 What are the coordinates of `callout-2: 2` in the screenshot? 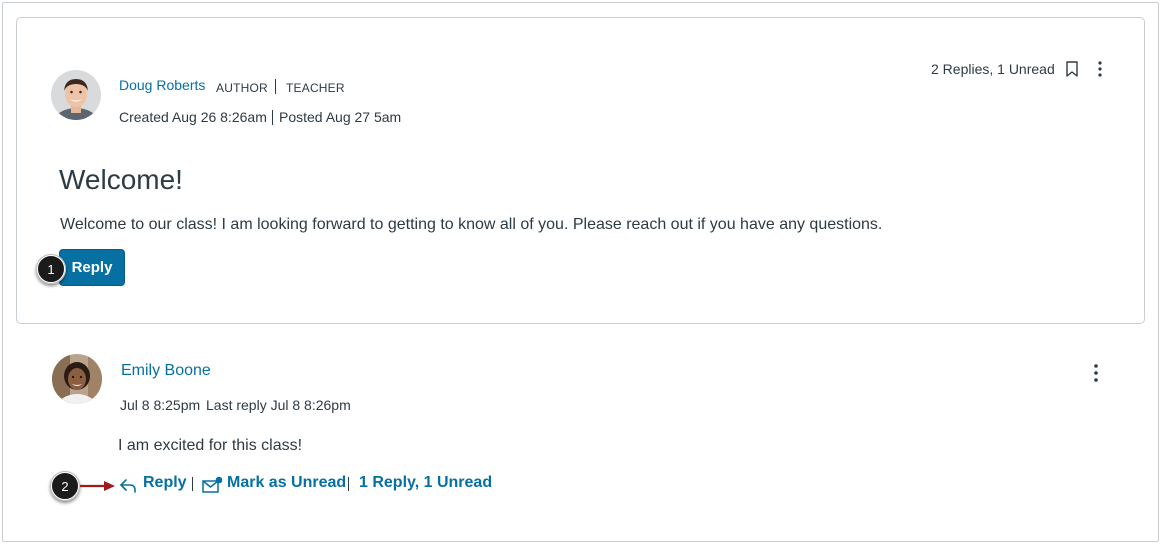 It's located at (65, 486).